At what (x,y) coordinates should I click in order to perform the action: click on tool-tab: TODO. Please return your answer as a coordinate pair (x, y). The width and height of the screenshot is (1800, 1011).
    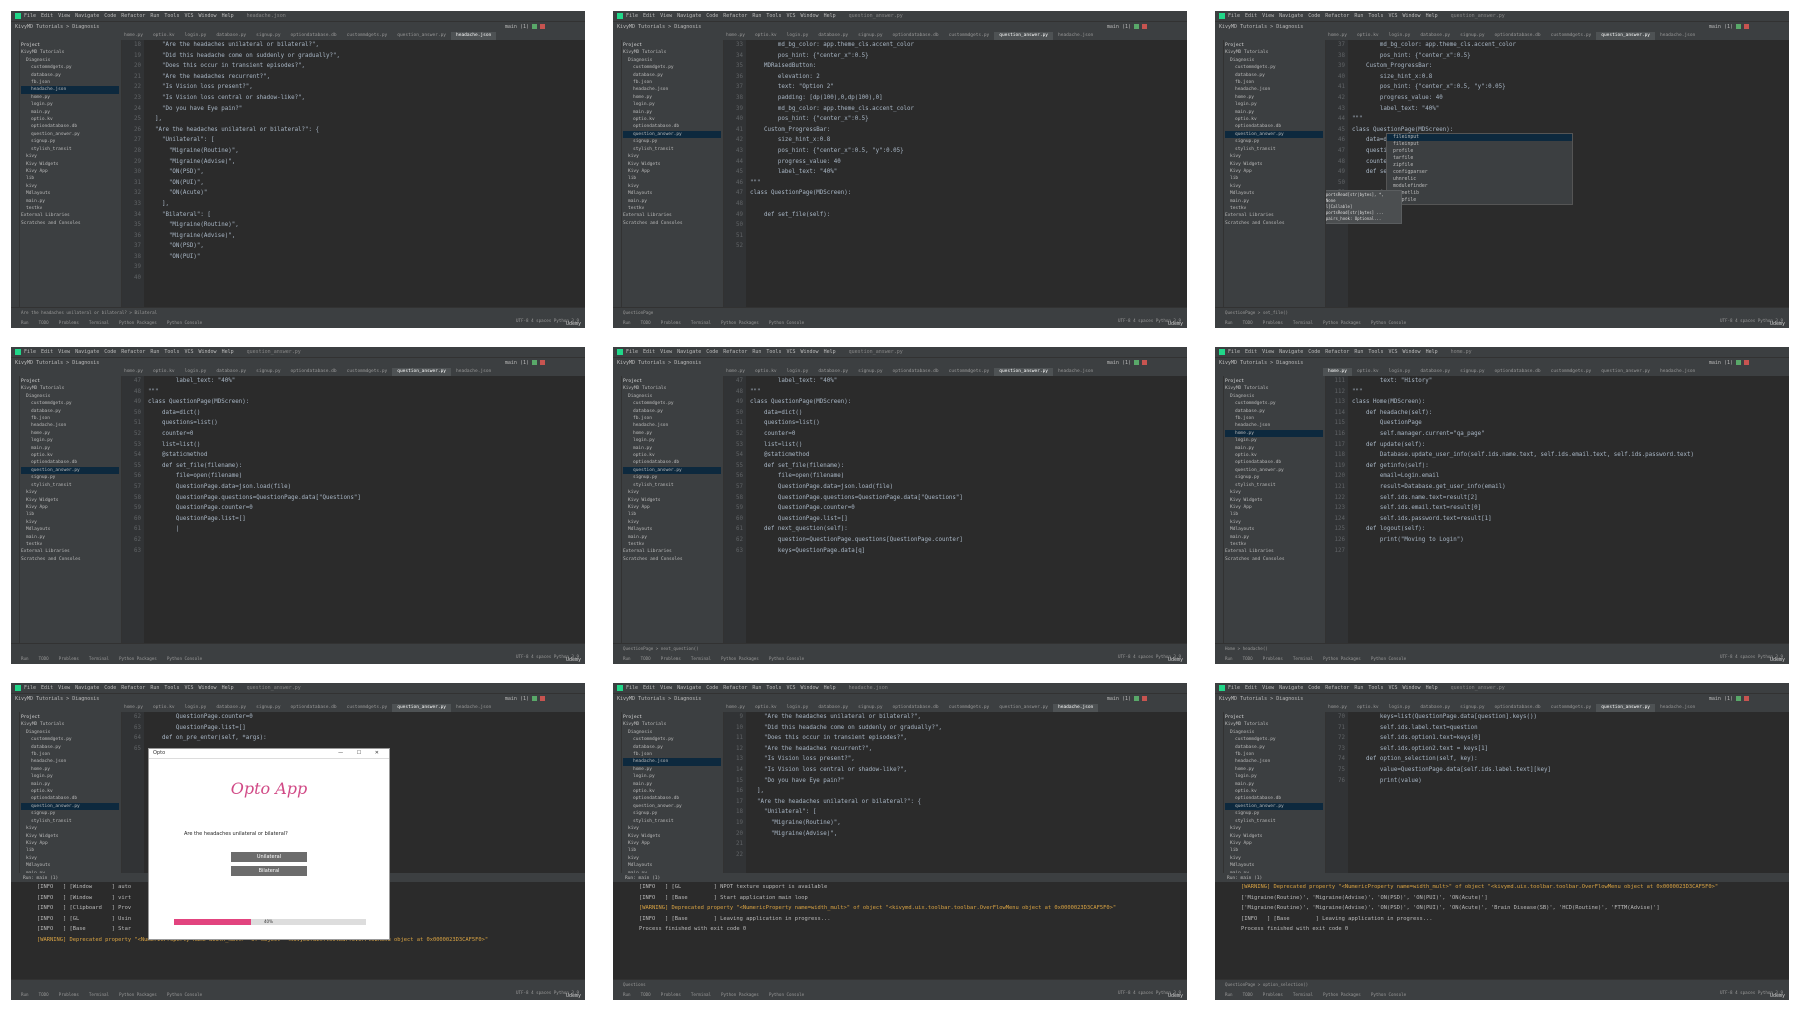
    Looking at the image, I should click on (646, 322).